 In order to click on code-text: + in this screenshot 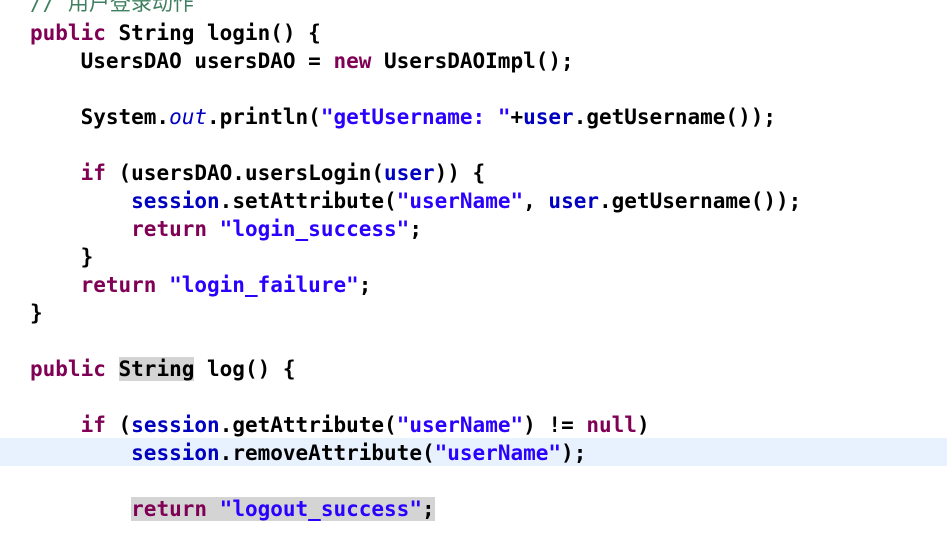, I will do `click(517, 117)`.